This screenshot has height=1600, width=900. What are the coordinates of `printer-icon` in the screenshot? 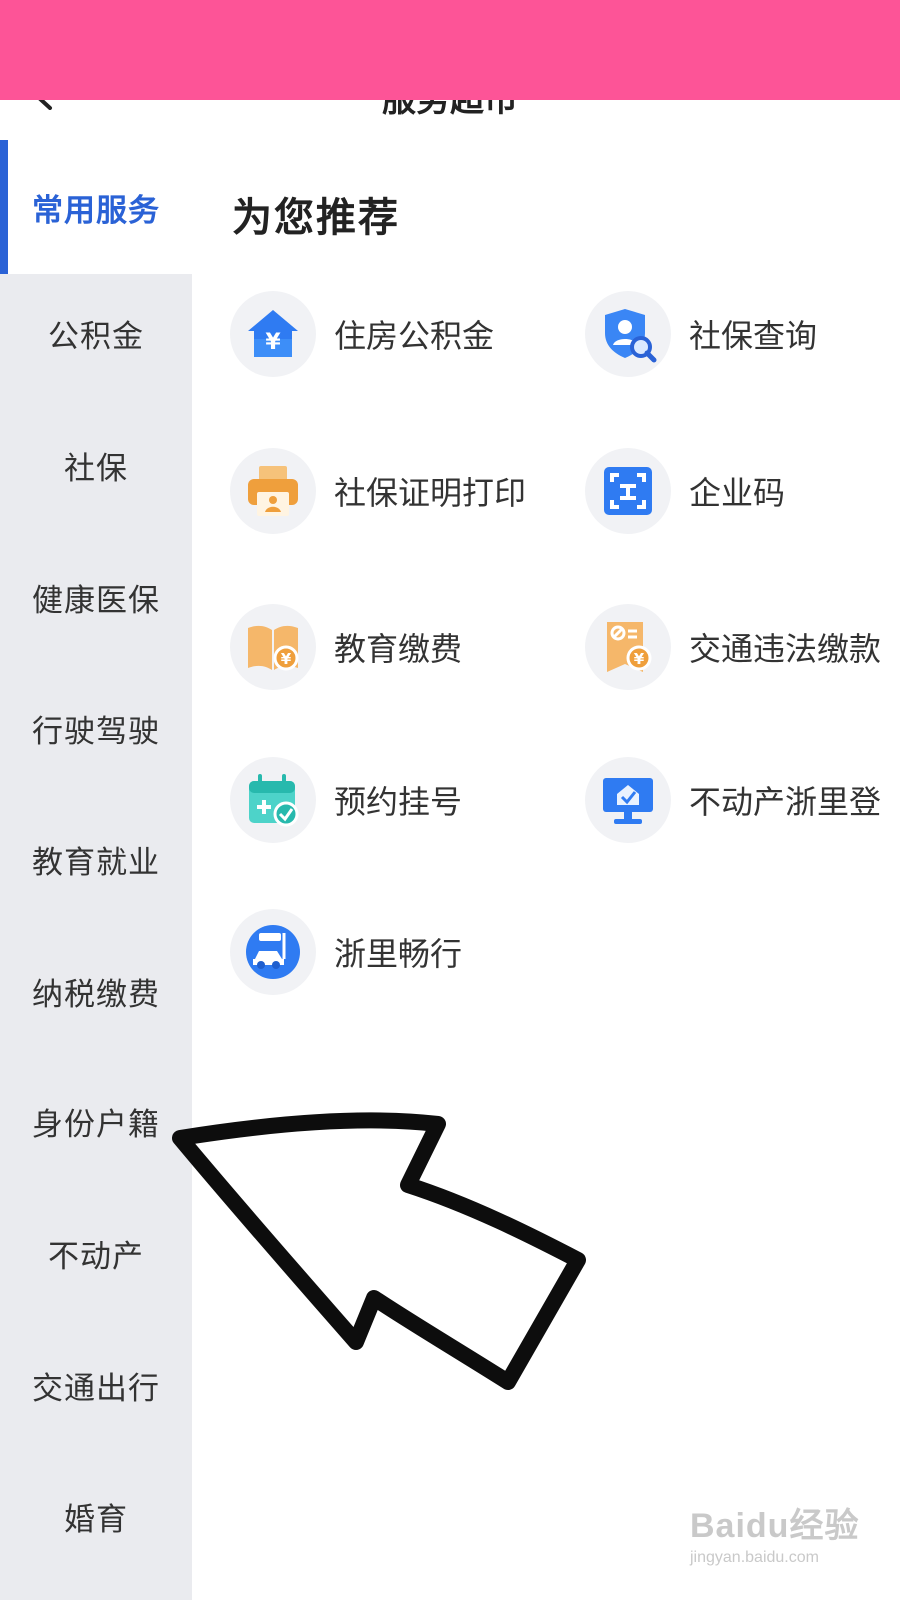 It's located at (273, 491).